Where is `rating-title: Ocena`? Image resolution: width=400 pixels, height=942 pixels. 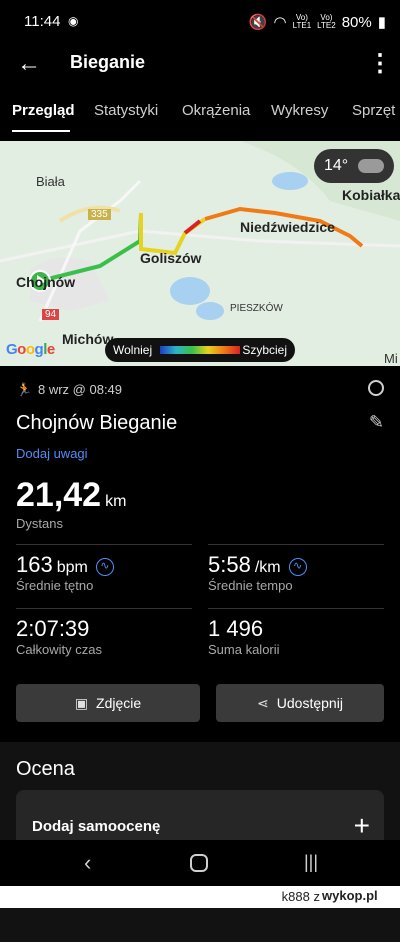 rating-title: Ocena is located at coordinates (45, 769).